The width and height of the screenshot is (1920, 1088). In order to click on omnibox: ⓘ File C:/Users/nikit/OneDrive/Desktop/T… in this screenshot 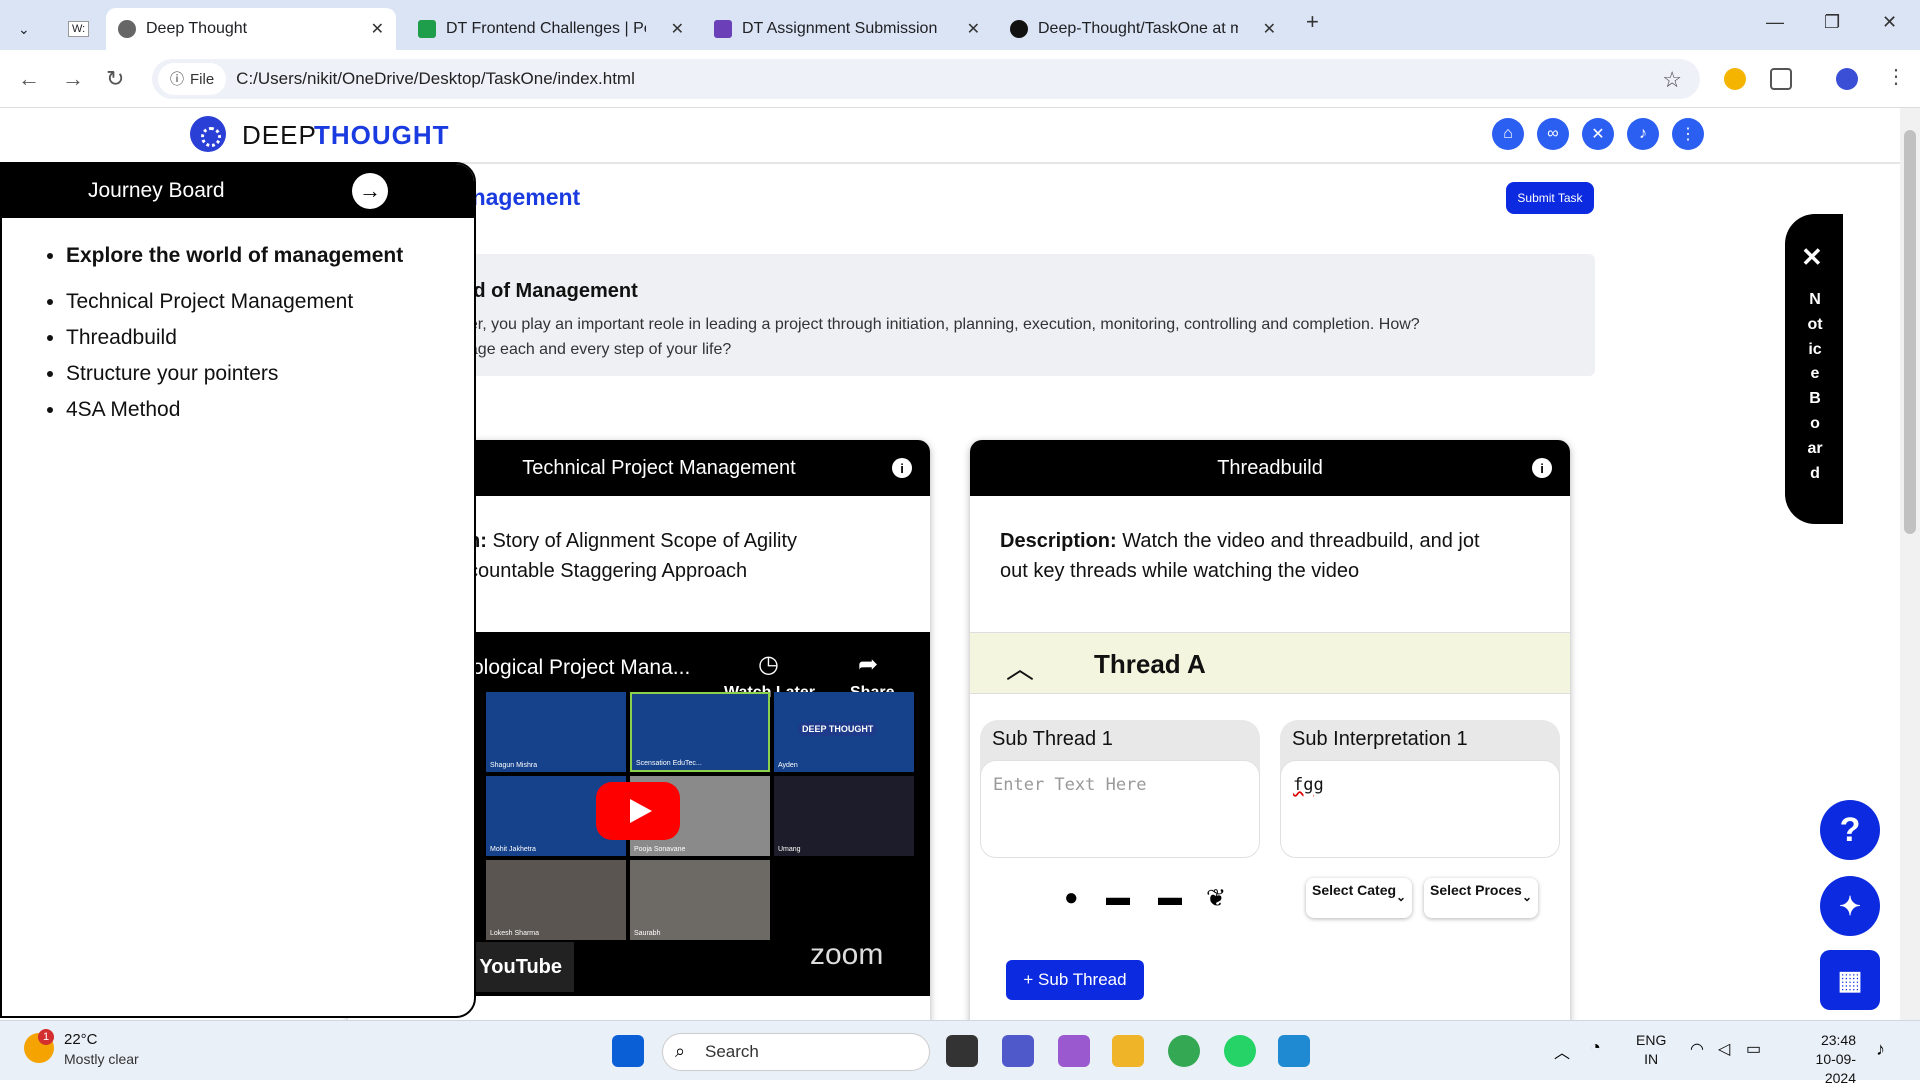, I will do `click(926, 79)`.